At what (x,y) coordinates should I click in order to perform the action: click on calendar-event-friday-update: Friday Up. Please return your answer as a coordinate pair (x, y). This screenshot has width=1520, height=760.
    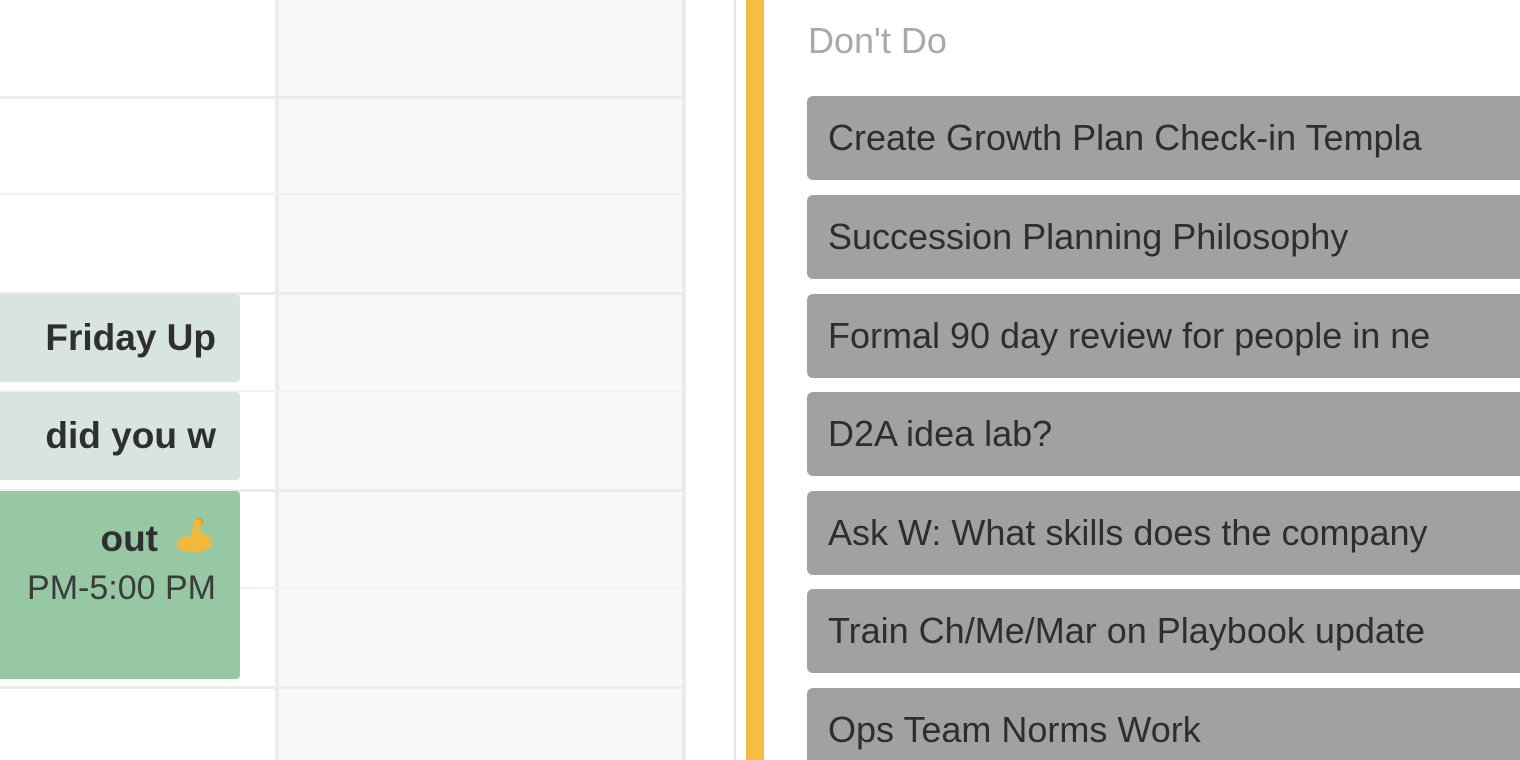
    Looking at the image, I should click on (120, 338).